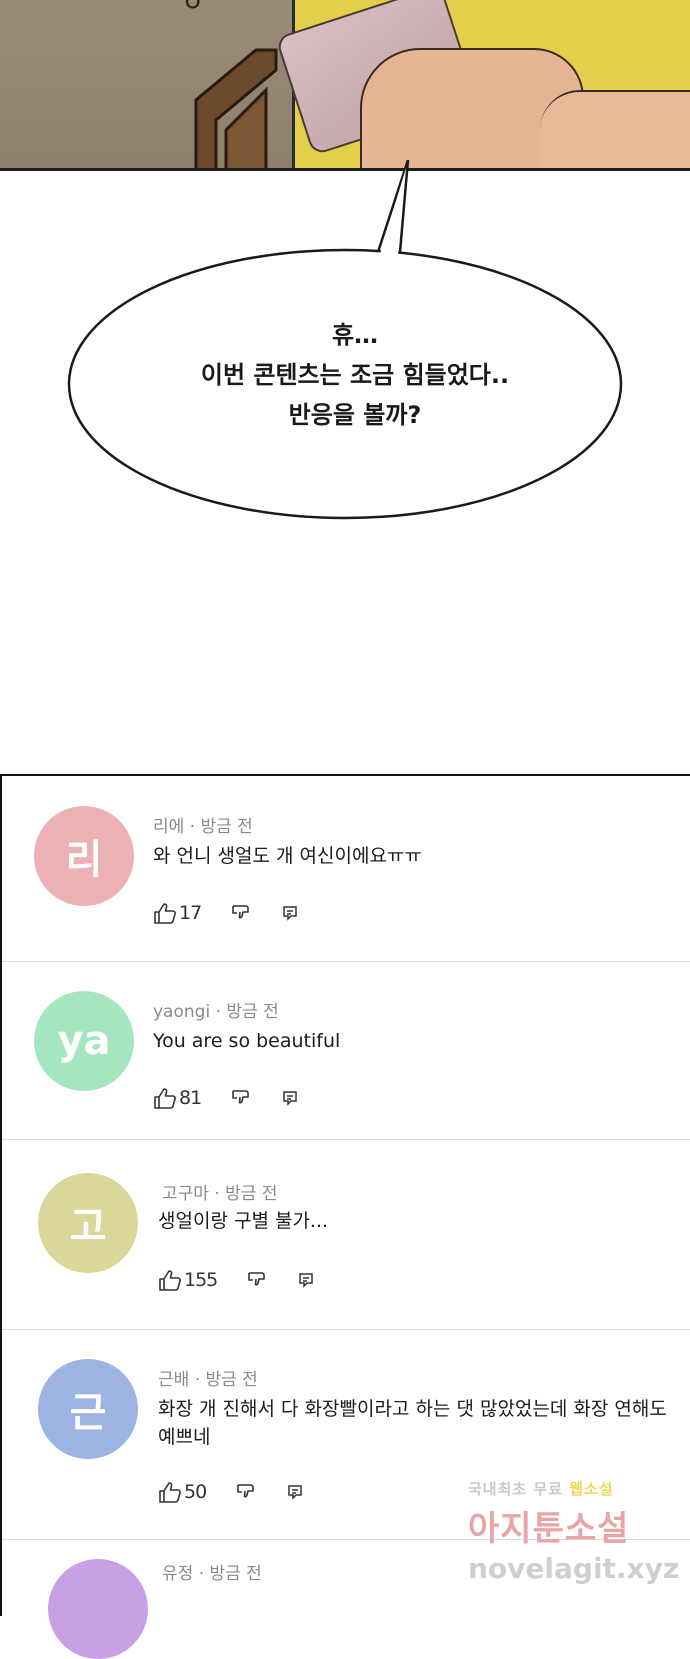 The width and height of the screenshot is (690, 1659). Describe the element at coordinates (181, 1012) in the screenshot. I see `comment-author: yaongi` at that location.